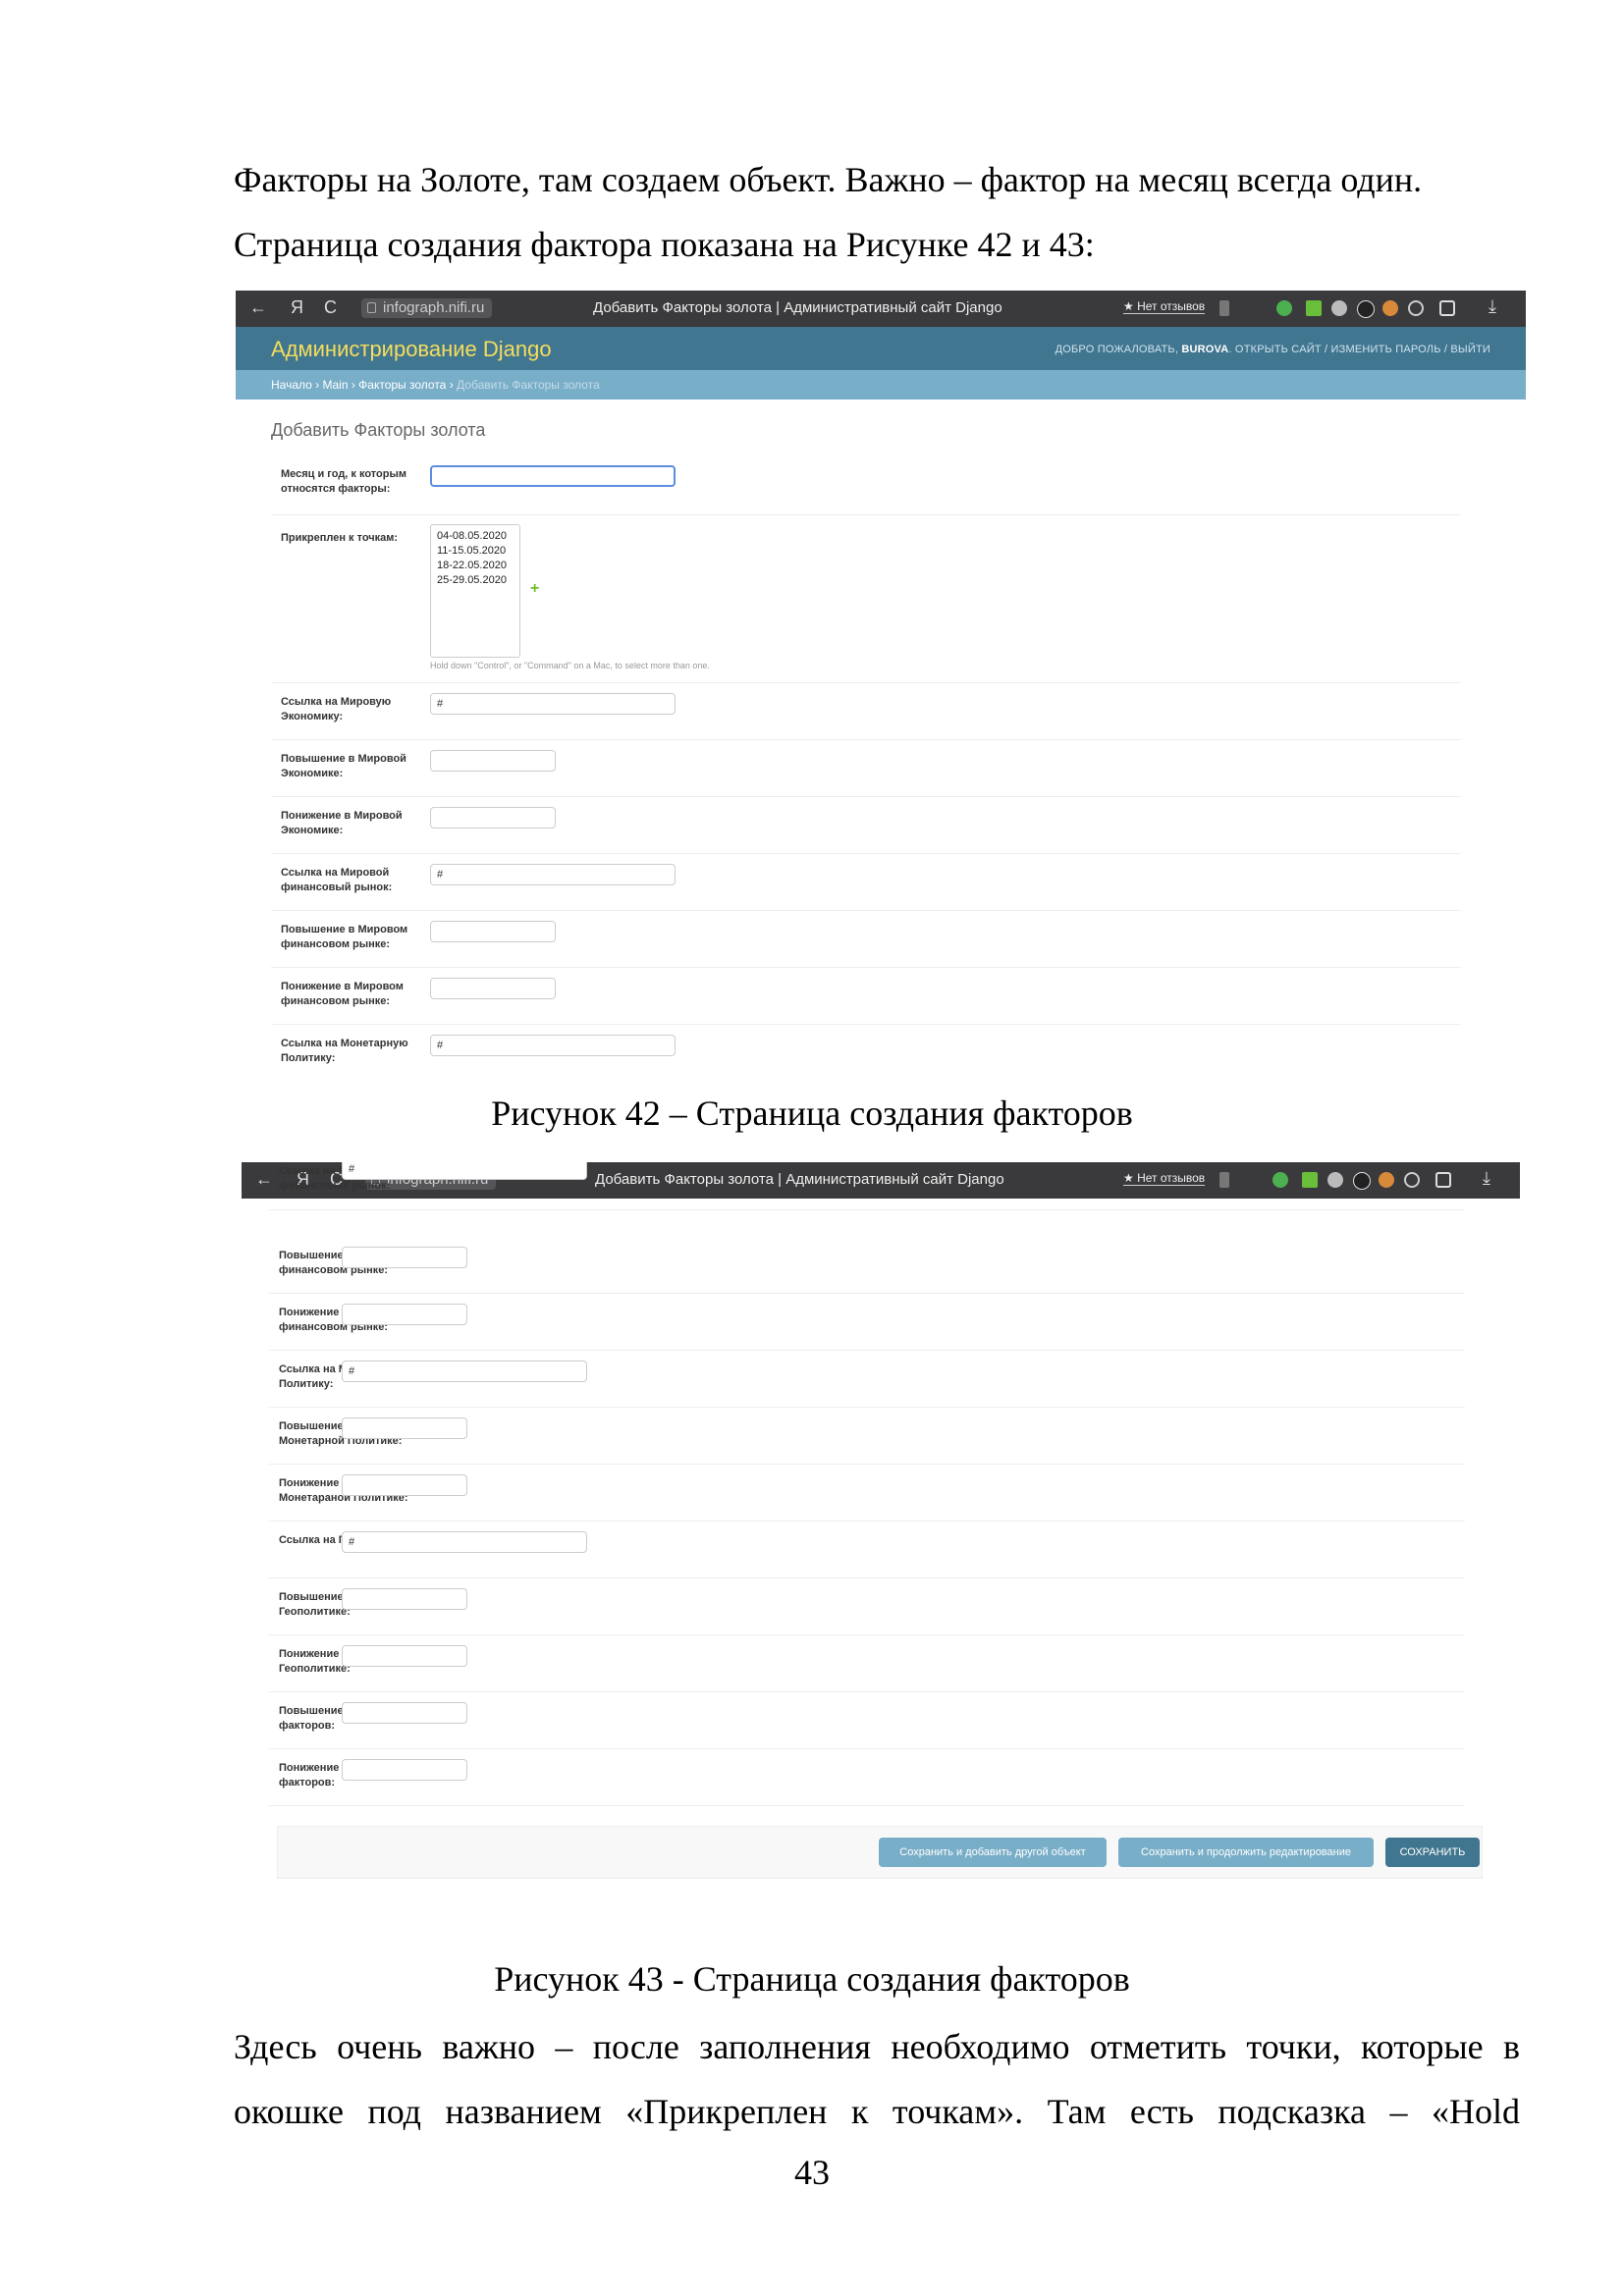  Describe the element at coordinates (866, 1049) in the screenshot. I see `form-row: Ссылка на МонетарнуюПолитику: #` at that location.